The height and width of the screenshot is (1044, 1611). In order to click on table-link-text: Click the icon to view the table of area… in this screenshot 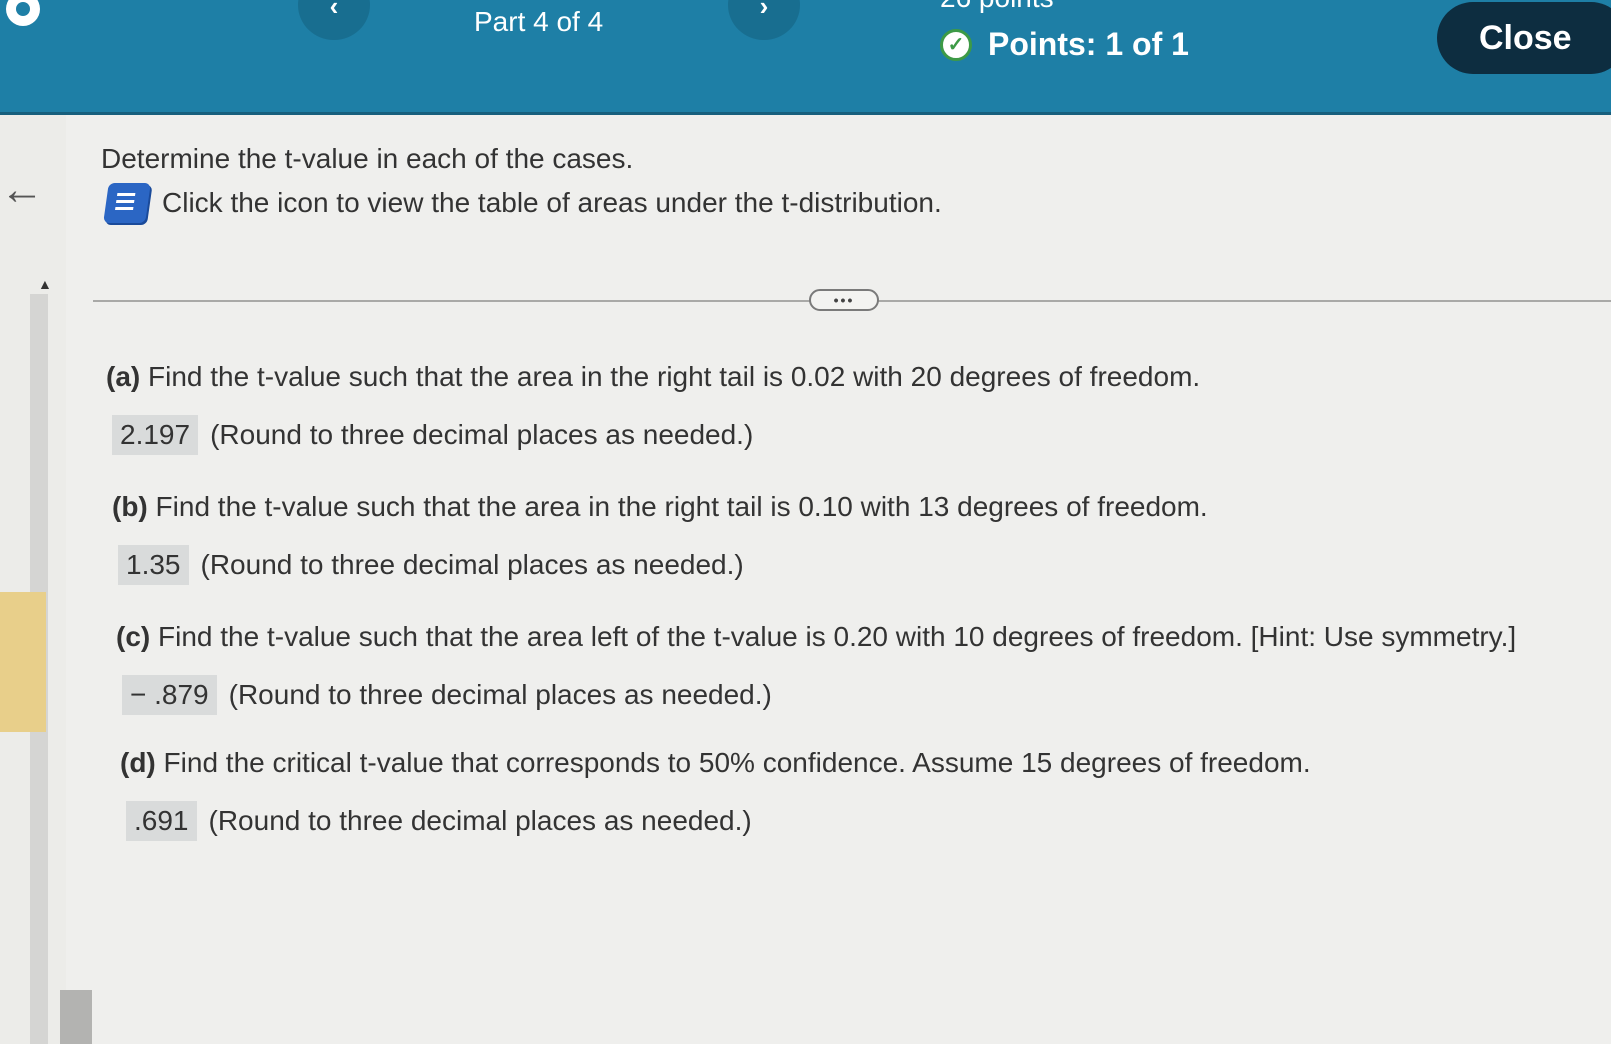, I will do `click(552, 202)`.